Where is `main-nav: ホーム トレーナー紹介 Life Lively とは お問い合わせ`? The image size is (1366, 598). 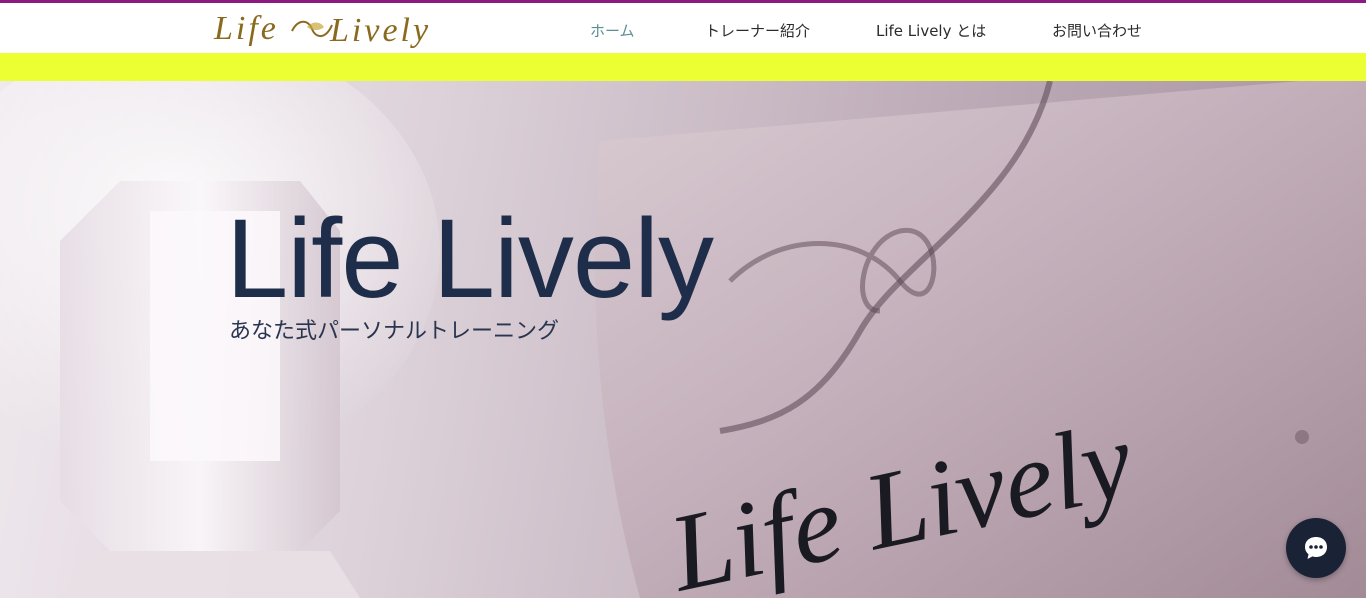
main-nav: ホーム トレーナー紹介 Life Lively とは お問い合わせ is located at coordinates (683, 28).